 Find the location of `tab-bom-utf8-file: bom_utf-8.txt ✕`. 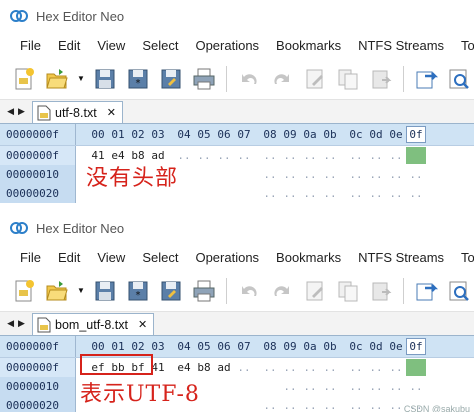

tab-bom-utf8-file: bom_utf-8.txt ✕ is located at coordinates (93, 324).